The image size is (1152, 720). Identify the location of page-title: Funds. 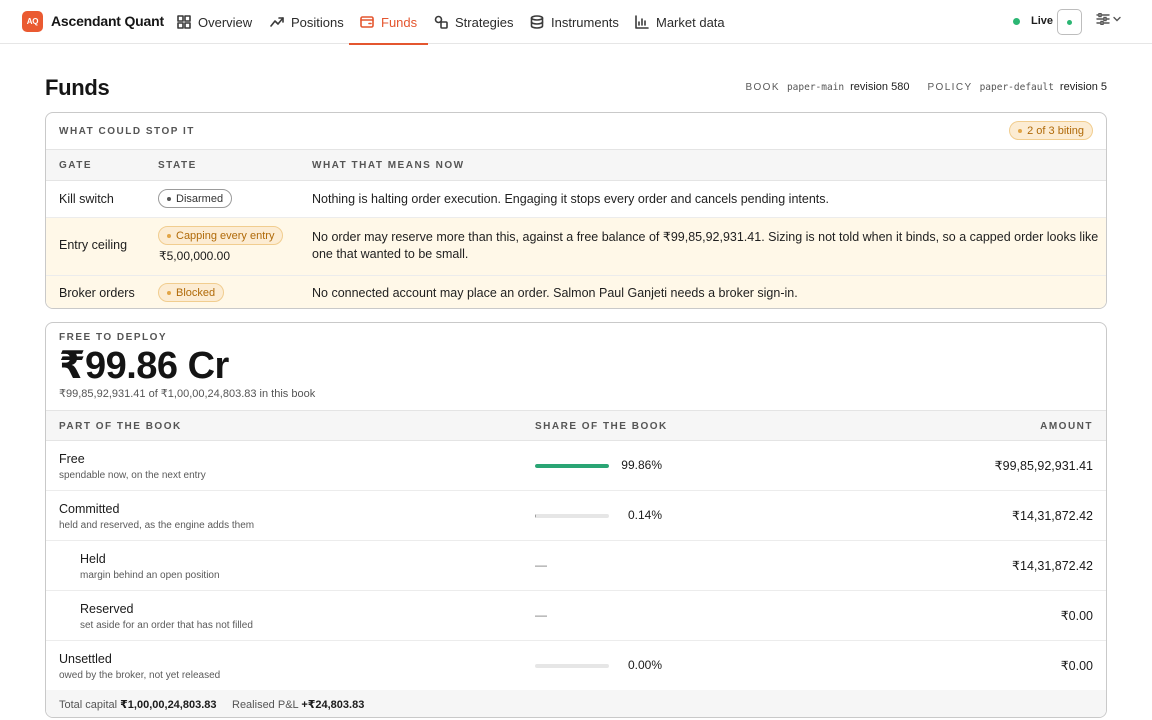
(77, 87).